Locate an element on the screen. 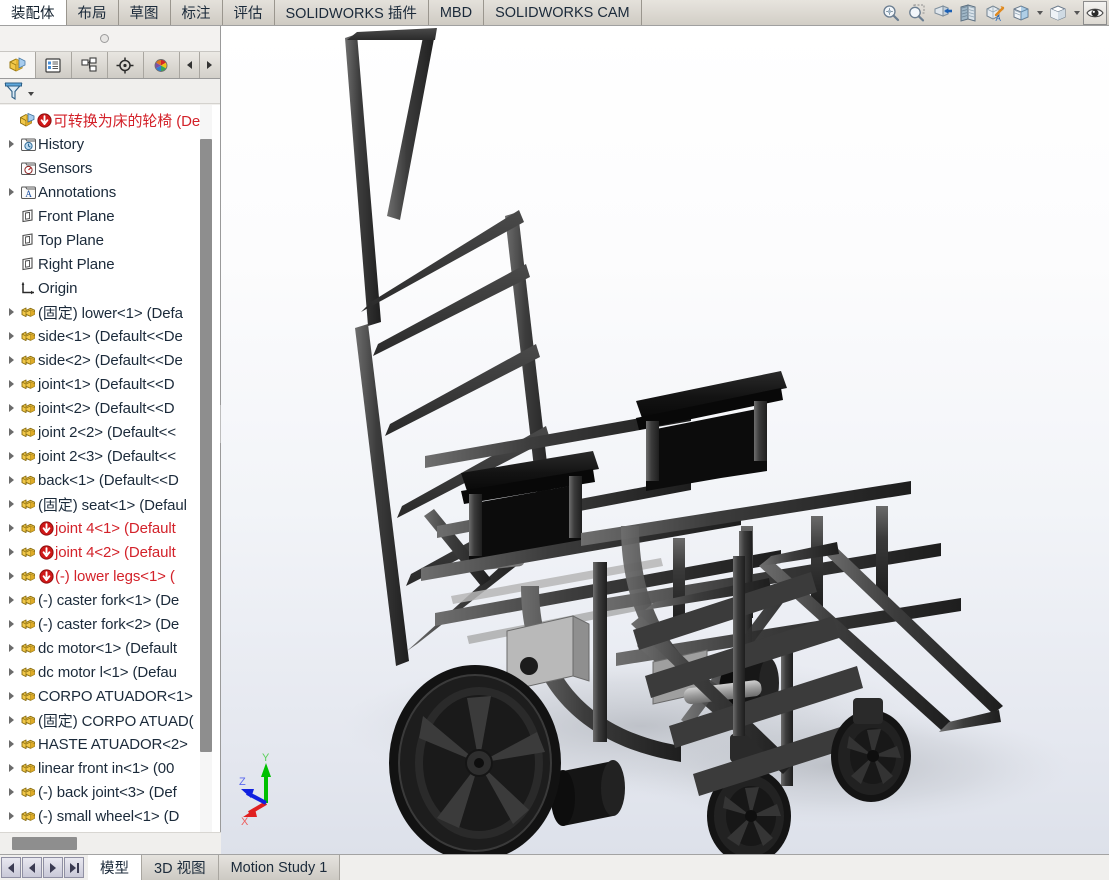 The image size is (1109, 880). tree-item: side<1> (Default<<De is located at coordinates (110, 336).